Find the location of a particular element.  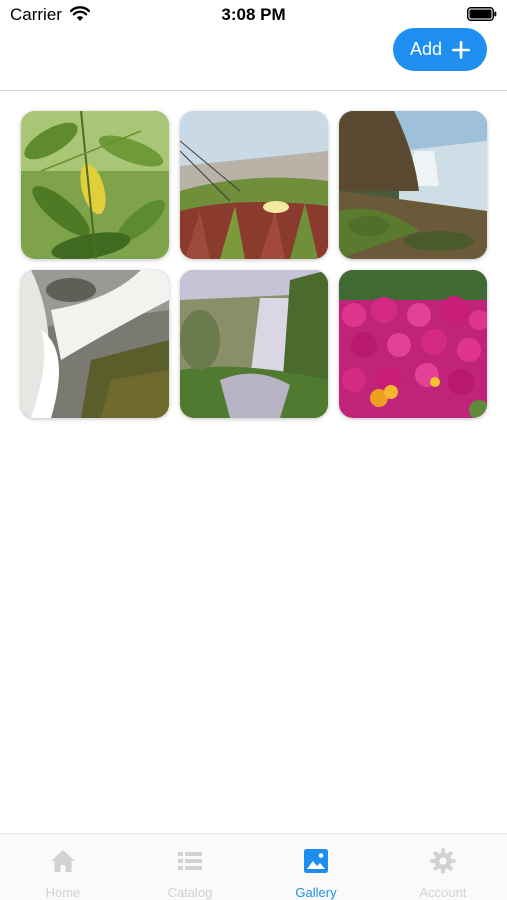

photo-tile-waterfall-rocks is located at coordinates (95, 344).